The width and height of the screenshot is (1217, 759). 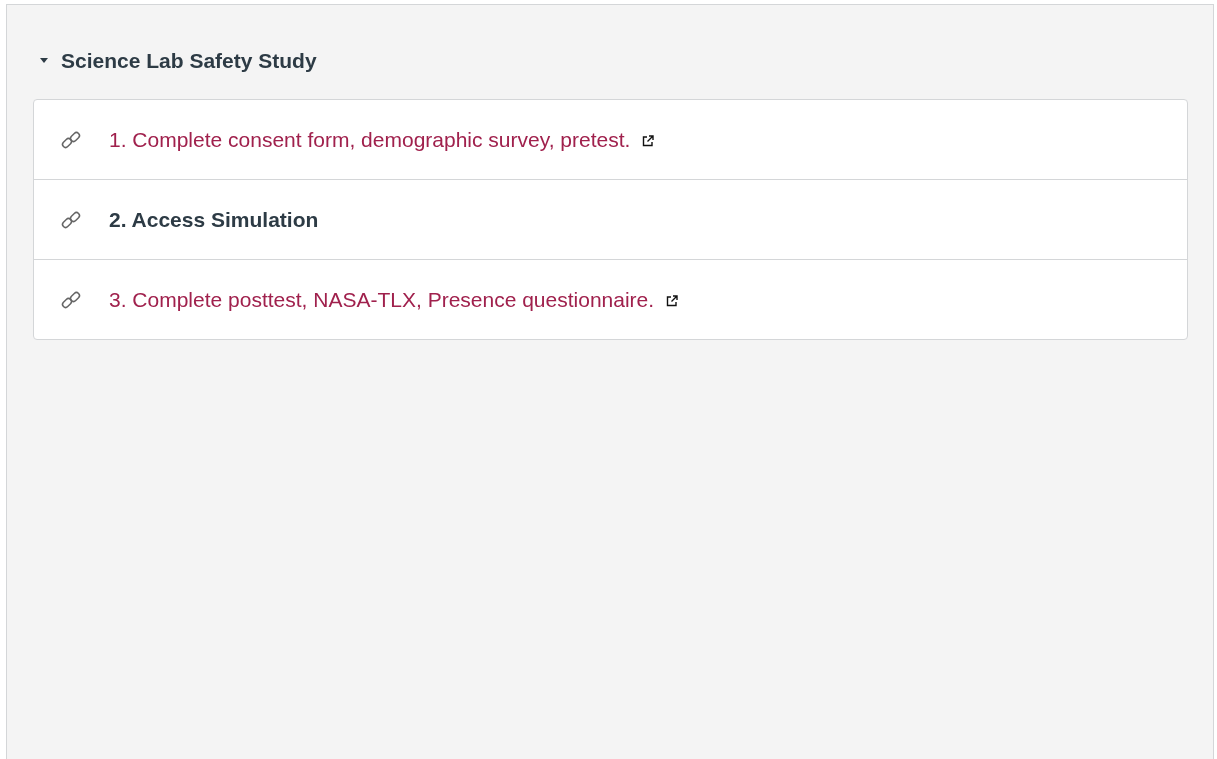 I want to click on item-title: 2. Access Simulation, so click(x=214, y=219).